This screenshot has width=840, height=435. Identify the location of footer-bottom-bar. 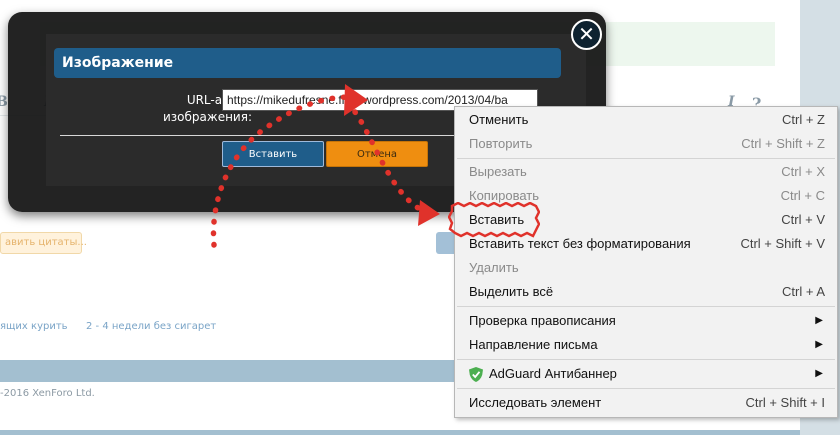
(400, 432).